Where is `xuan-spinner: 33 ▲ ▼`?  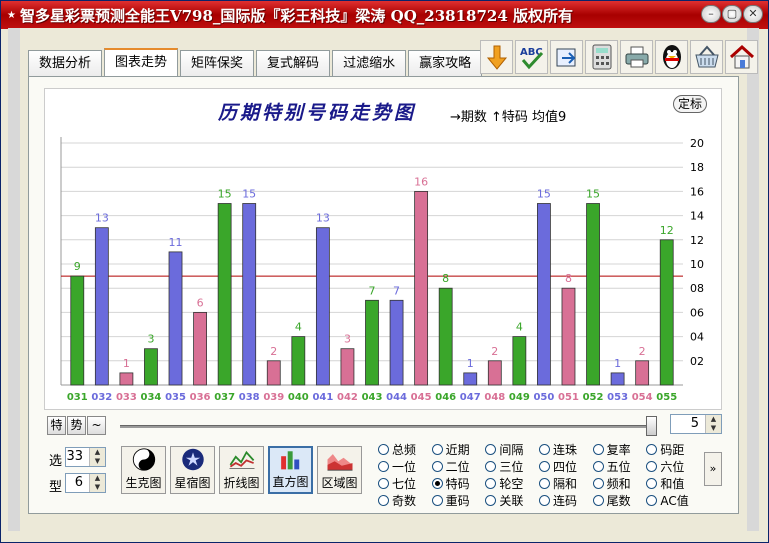
xuan-spinner: 33 ▲ ▼ is located at coordinates (85, 457).